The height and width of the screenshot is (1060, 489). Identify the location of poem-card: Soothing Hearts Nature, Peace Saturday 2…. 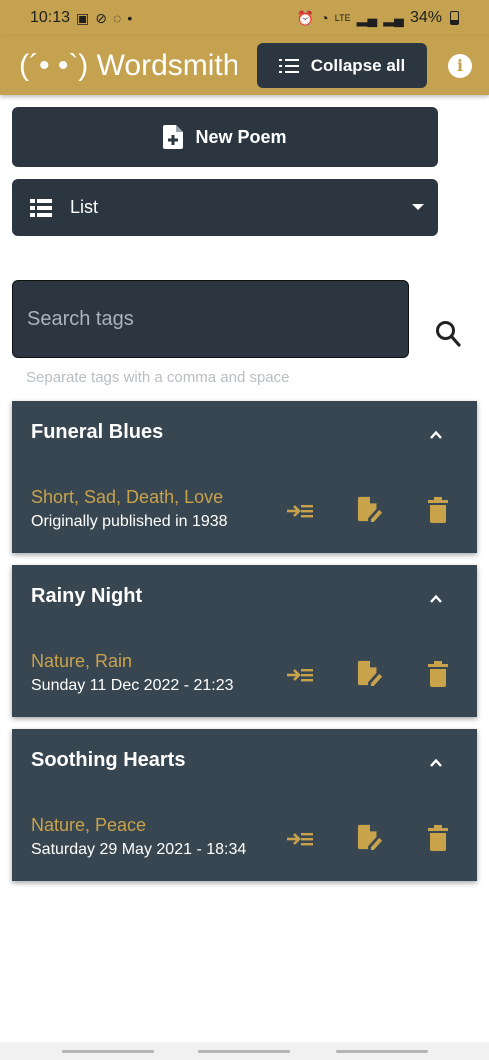
(244, 805).